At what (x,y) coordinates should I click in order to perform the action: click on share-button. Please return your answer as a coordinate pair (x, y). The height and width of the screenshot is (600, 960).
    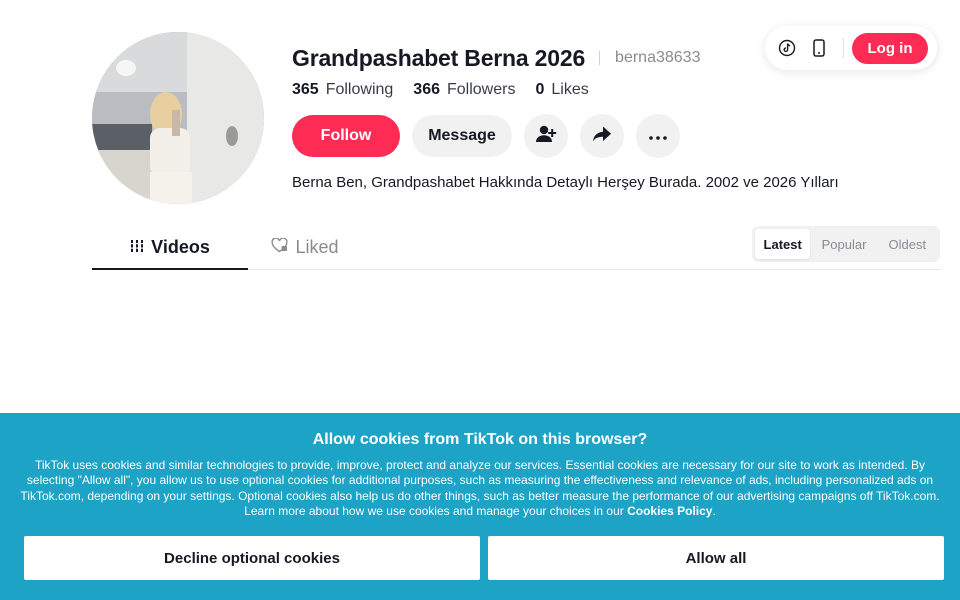
    Looking at the image, I should click on (602, 136).